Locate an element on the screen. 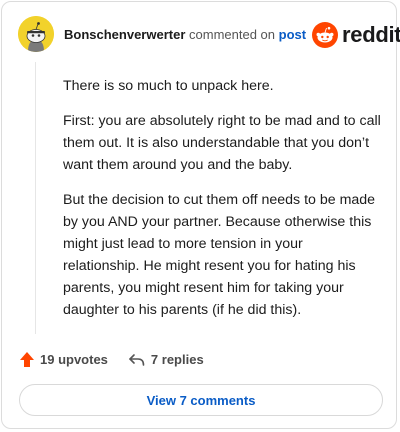  upvote-button: 19 upvotes is located at coordinates (63, 359).